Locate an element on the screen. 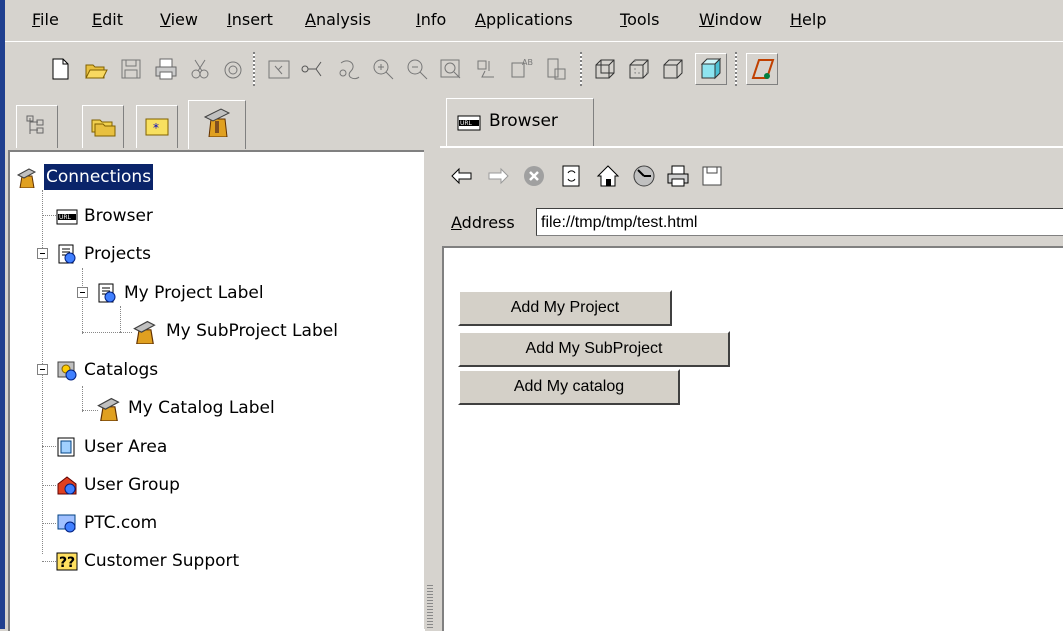  pane-splitter is located at coordinates (431, 367).